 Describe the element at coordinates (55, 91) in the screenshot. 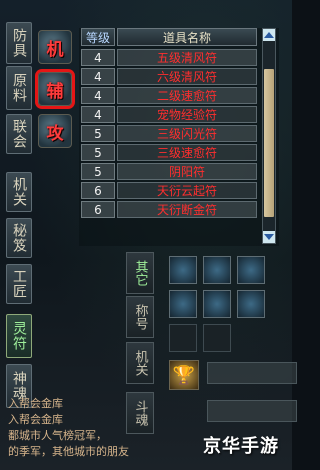

I see `icon-glyph: 辅` at that location.